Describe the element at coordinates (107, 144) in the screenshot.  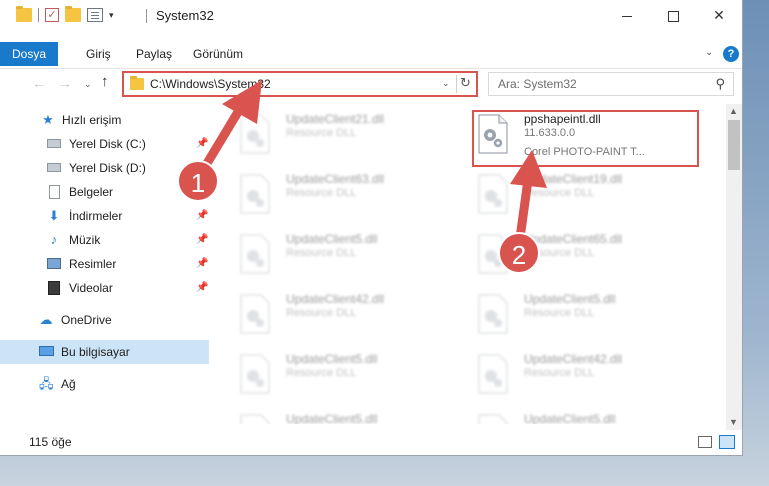
I see `sidebar-item-label: Yerel Disk (C:)` at that location.